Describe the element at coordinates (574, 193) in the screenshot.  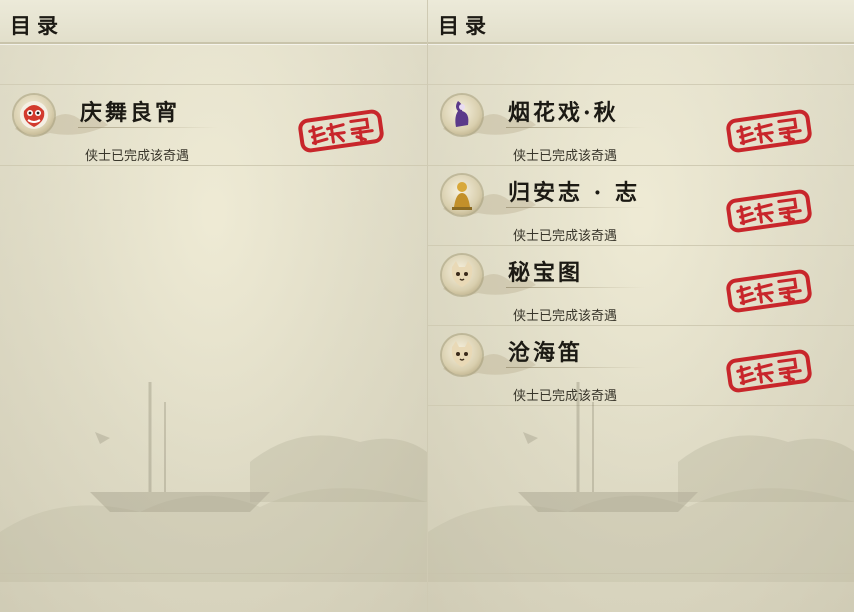
I see `adventure-name: 归安志 · 志` at that location.